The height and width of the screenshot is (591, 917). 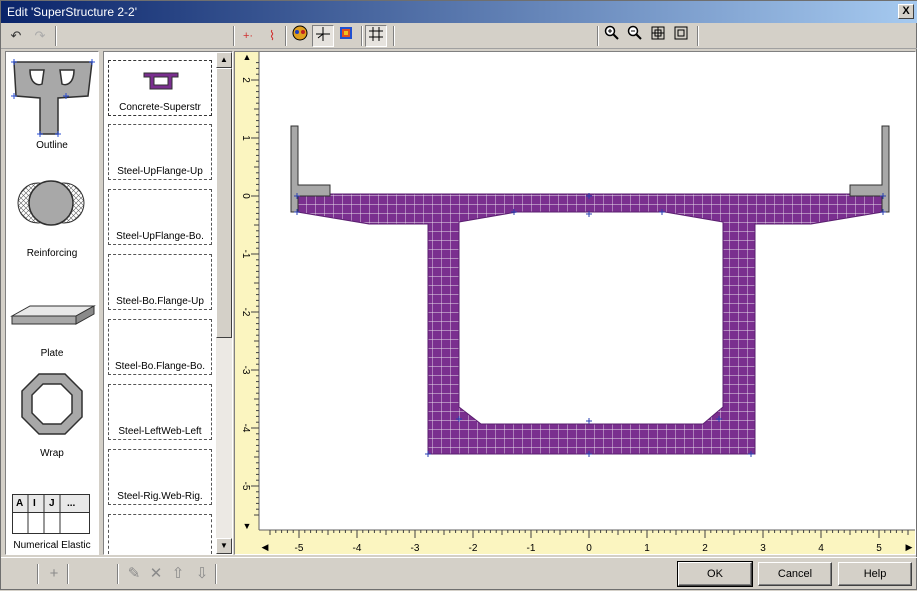 What do you see at coordinates (52, 545) in the screenshot?
I see `shape-label: Numerical Elastic` at bounding box center [52, 545].